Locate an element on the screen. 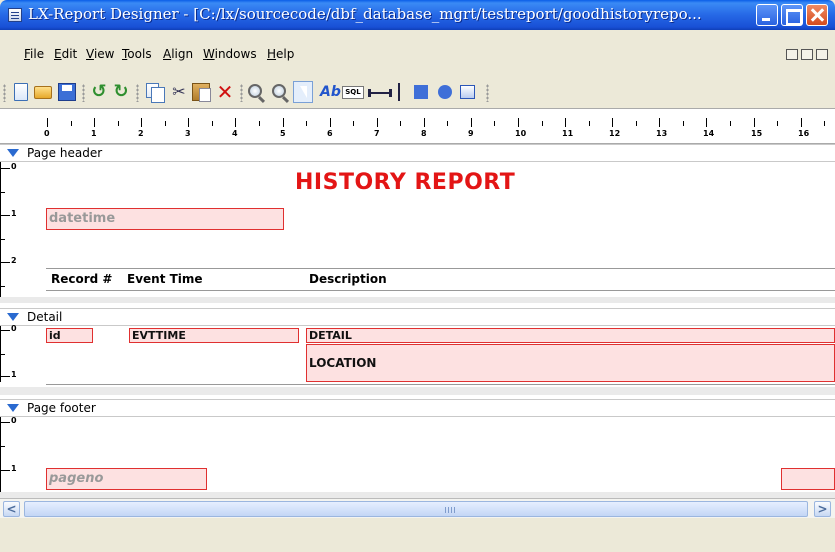  circle-icon is located at coordinates (445, 92).